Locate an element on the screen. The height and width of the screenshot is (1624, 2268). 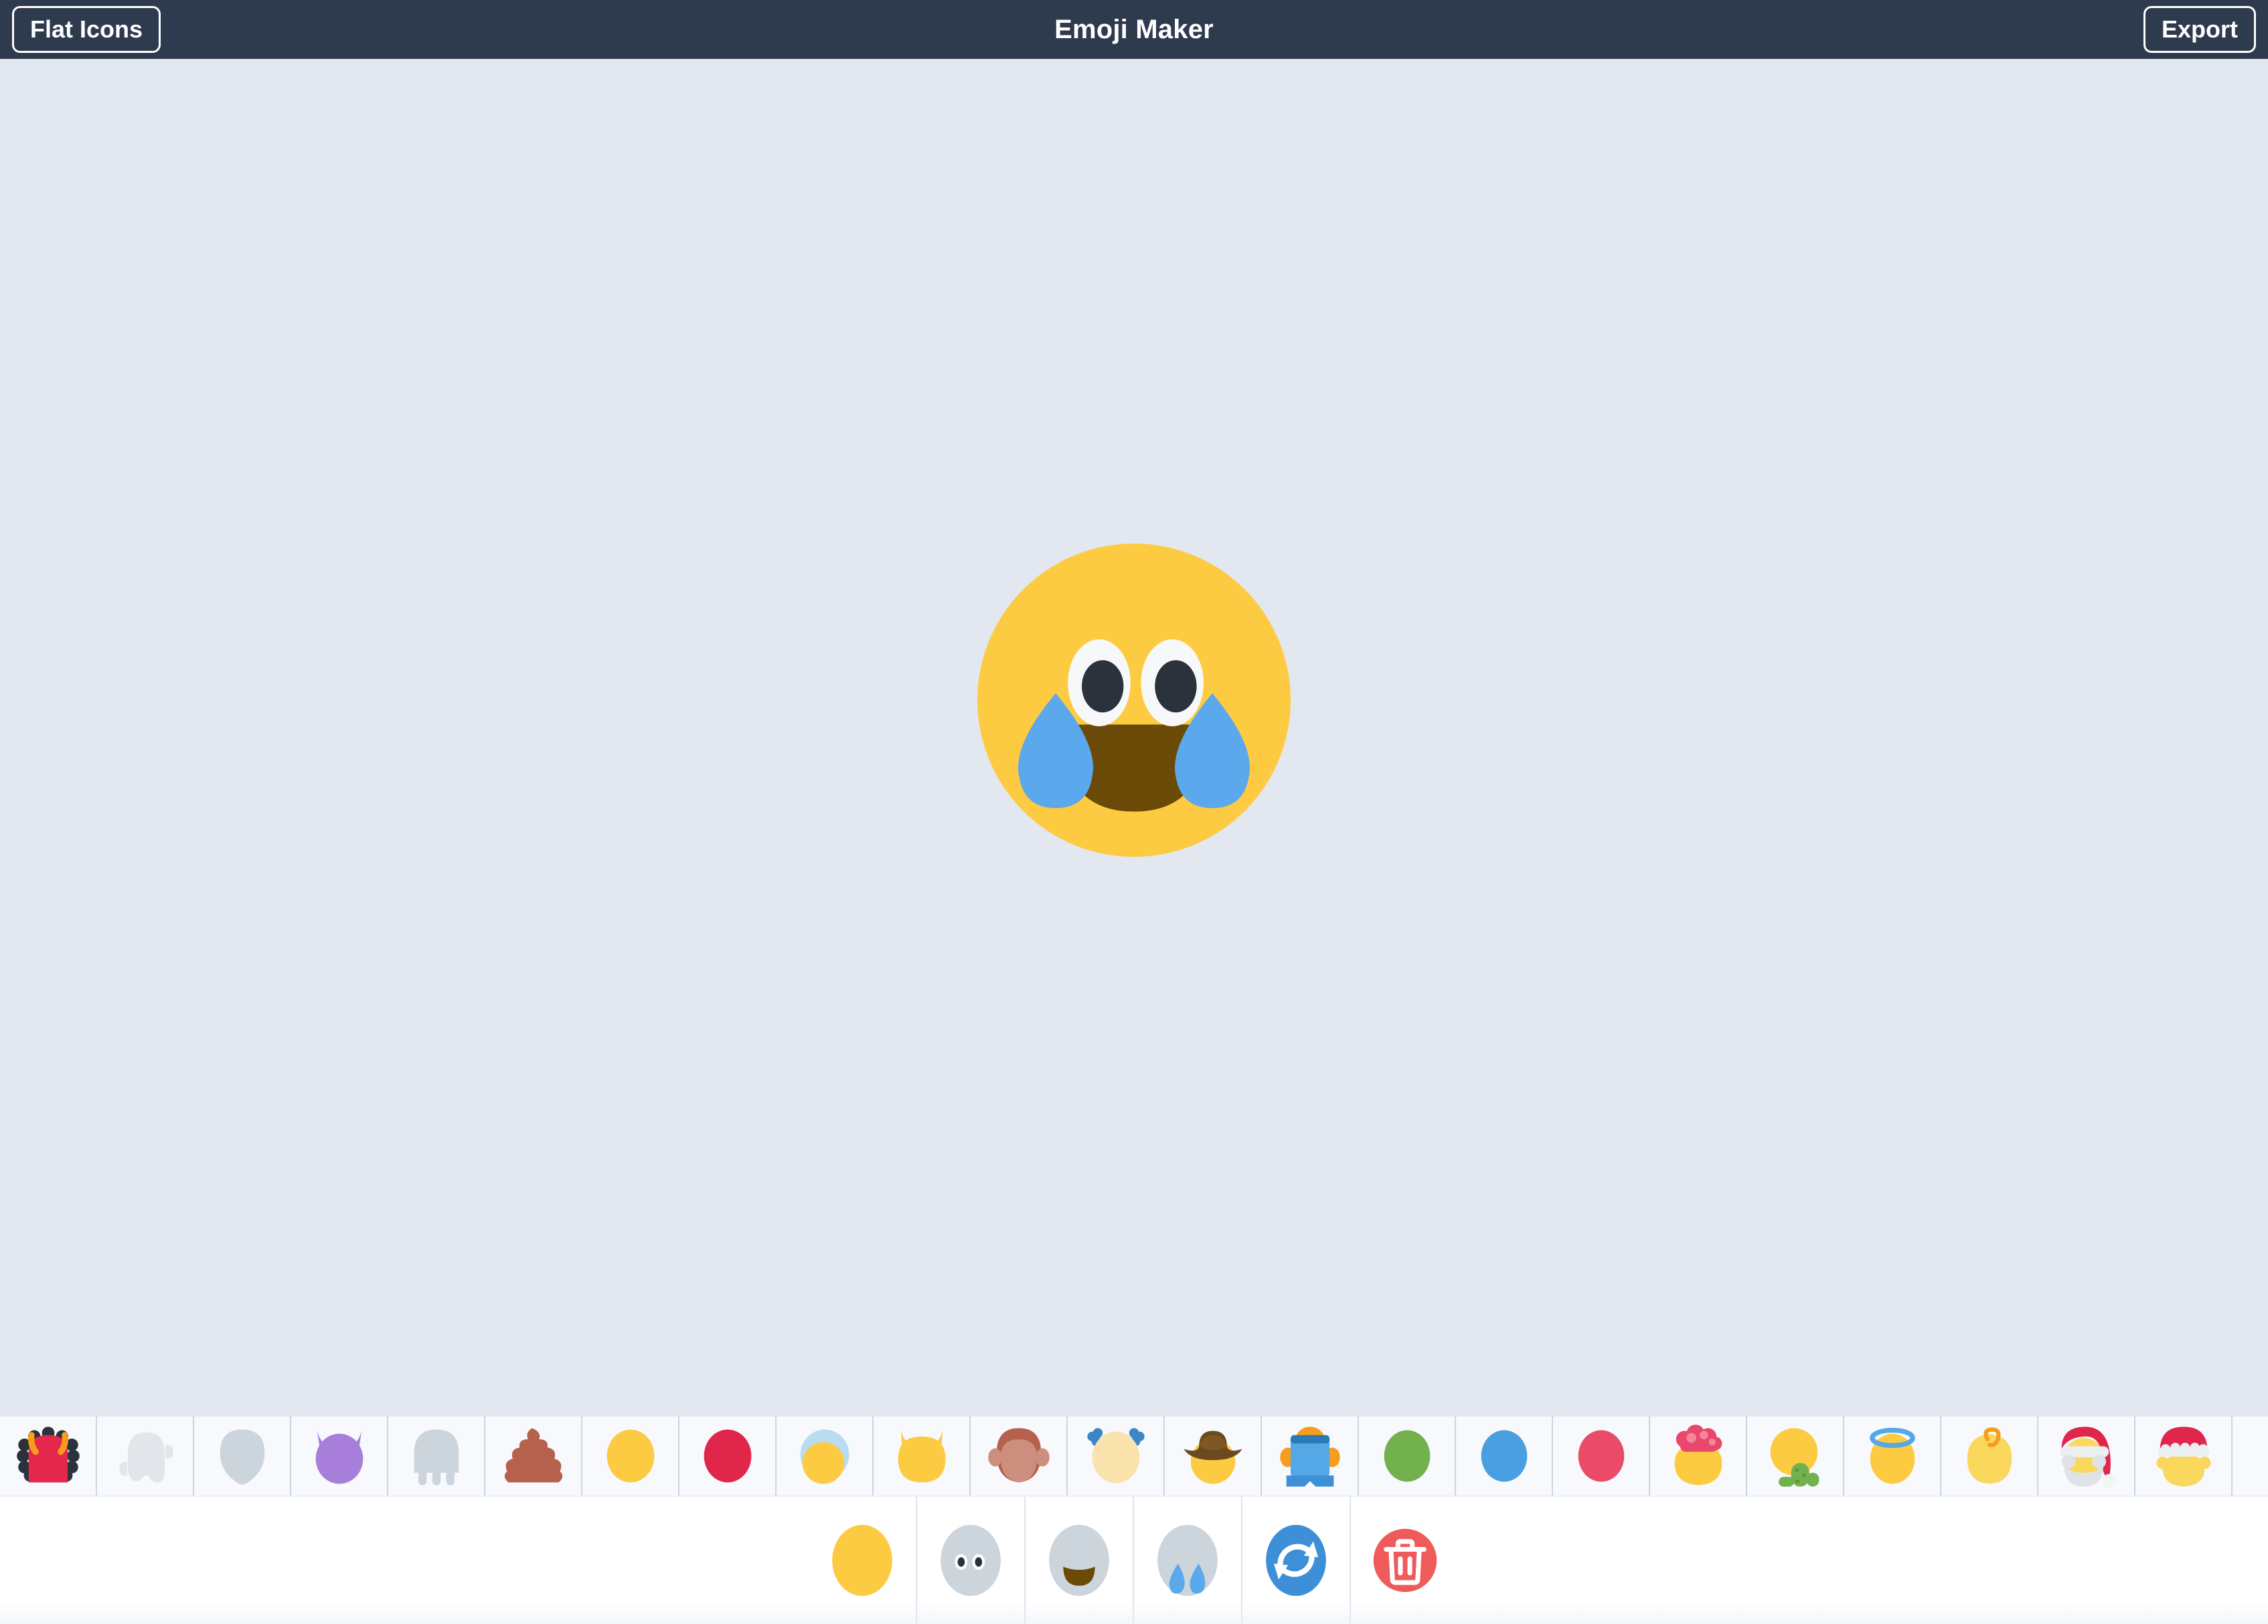
yellow-face-icon is located at coordinates (630, 1456).